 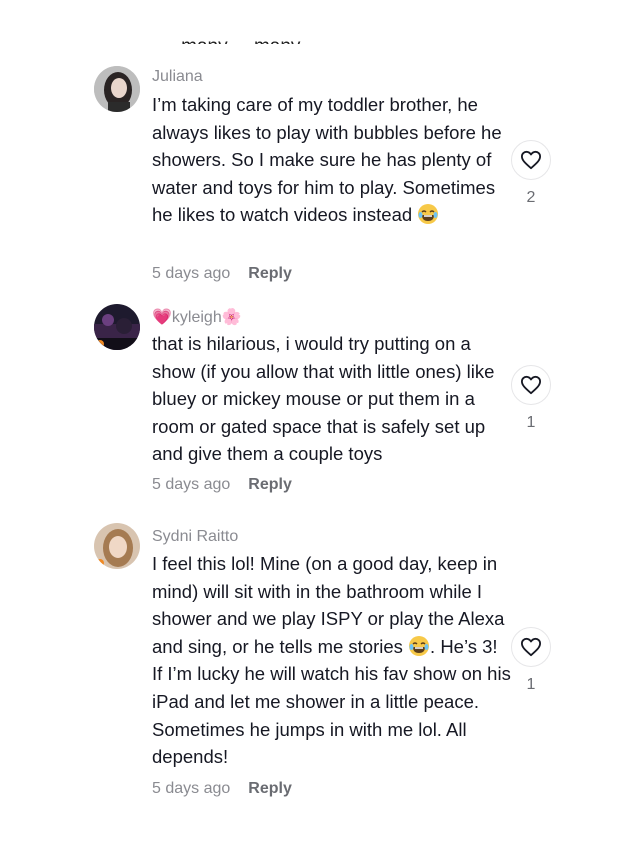 What do you see at coordinates (531, 197) in the screenshot?
I see `like-count: 2` at bounding box center [531, 197].